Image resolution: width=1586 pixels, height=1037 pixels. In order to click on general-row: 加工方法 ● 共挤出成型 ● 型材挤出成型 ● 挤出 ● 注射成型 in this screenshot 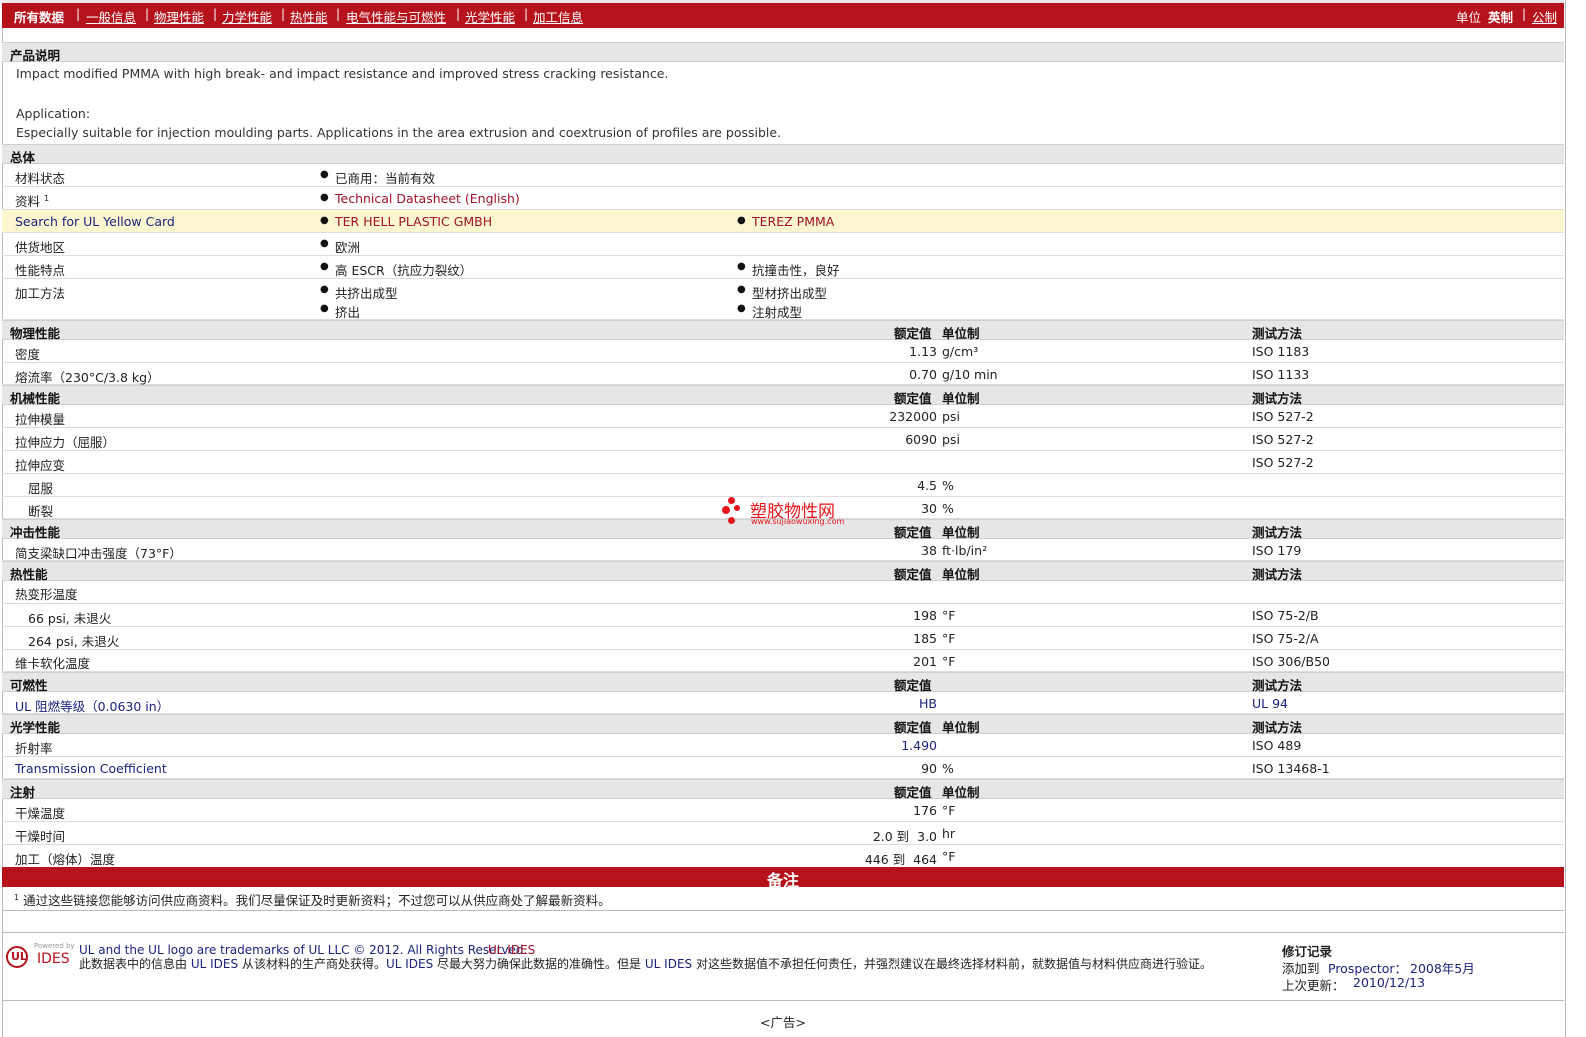, I will do `click(783, 299)`.